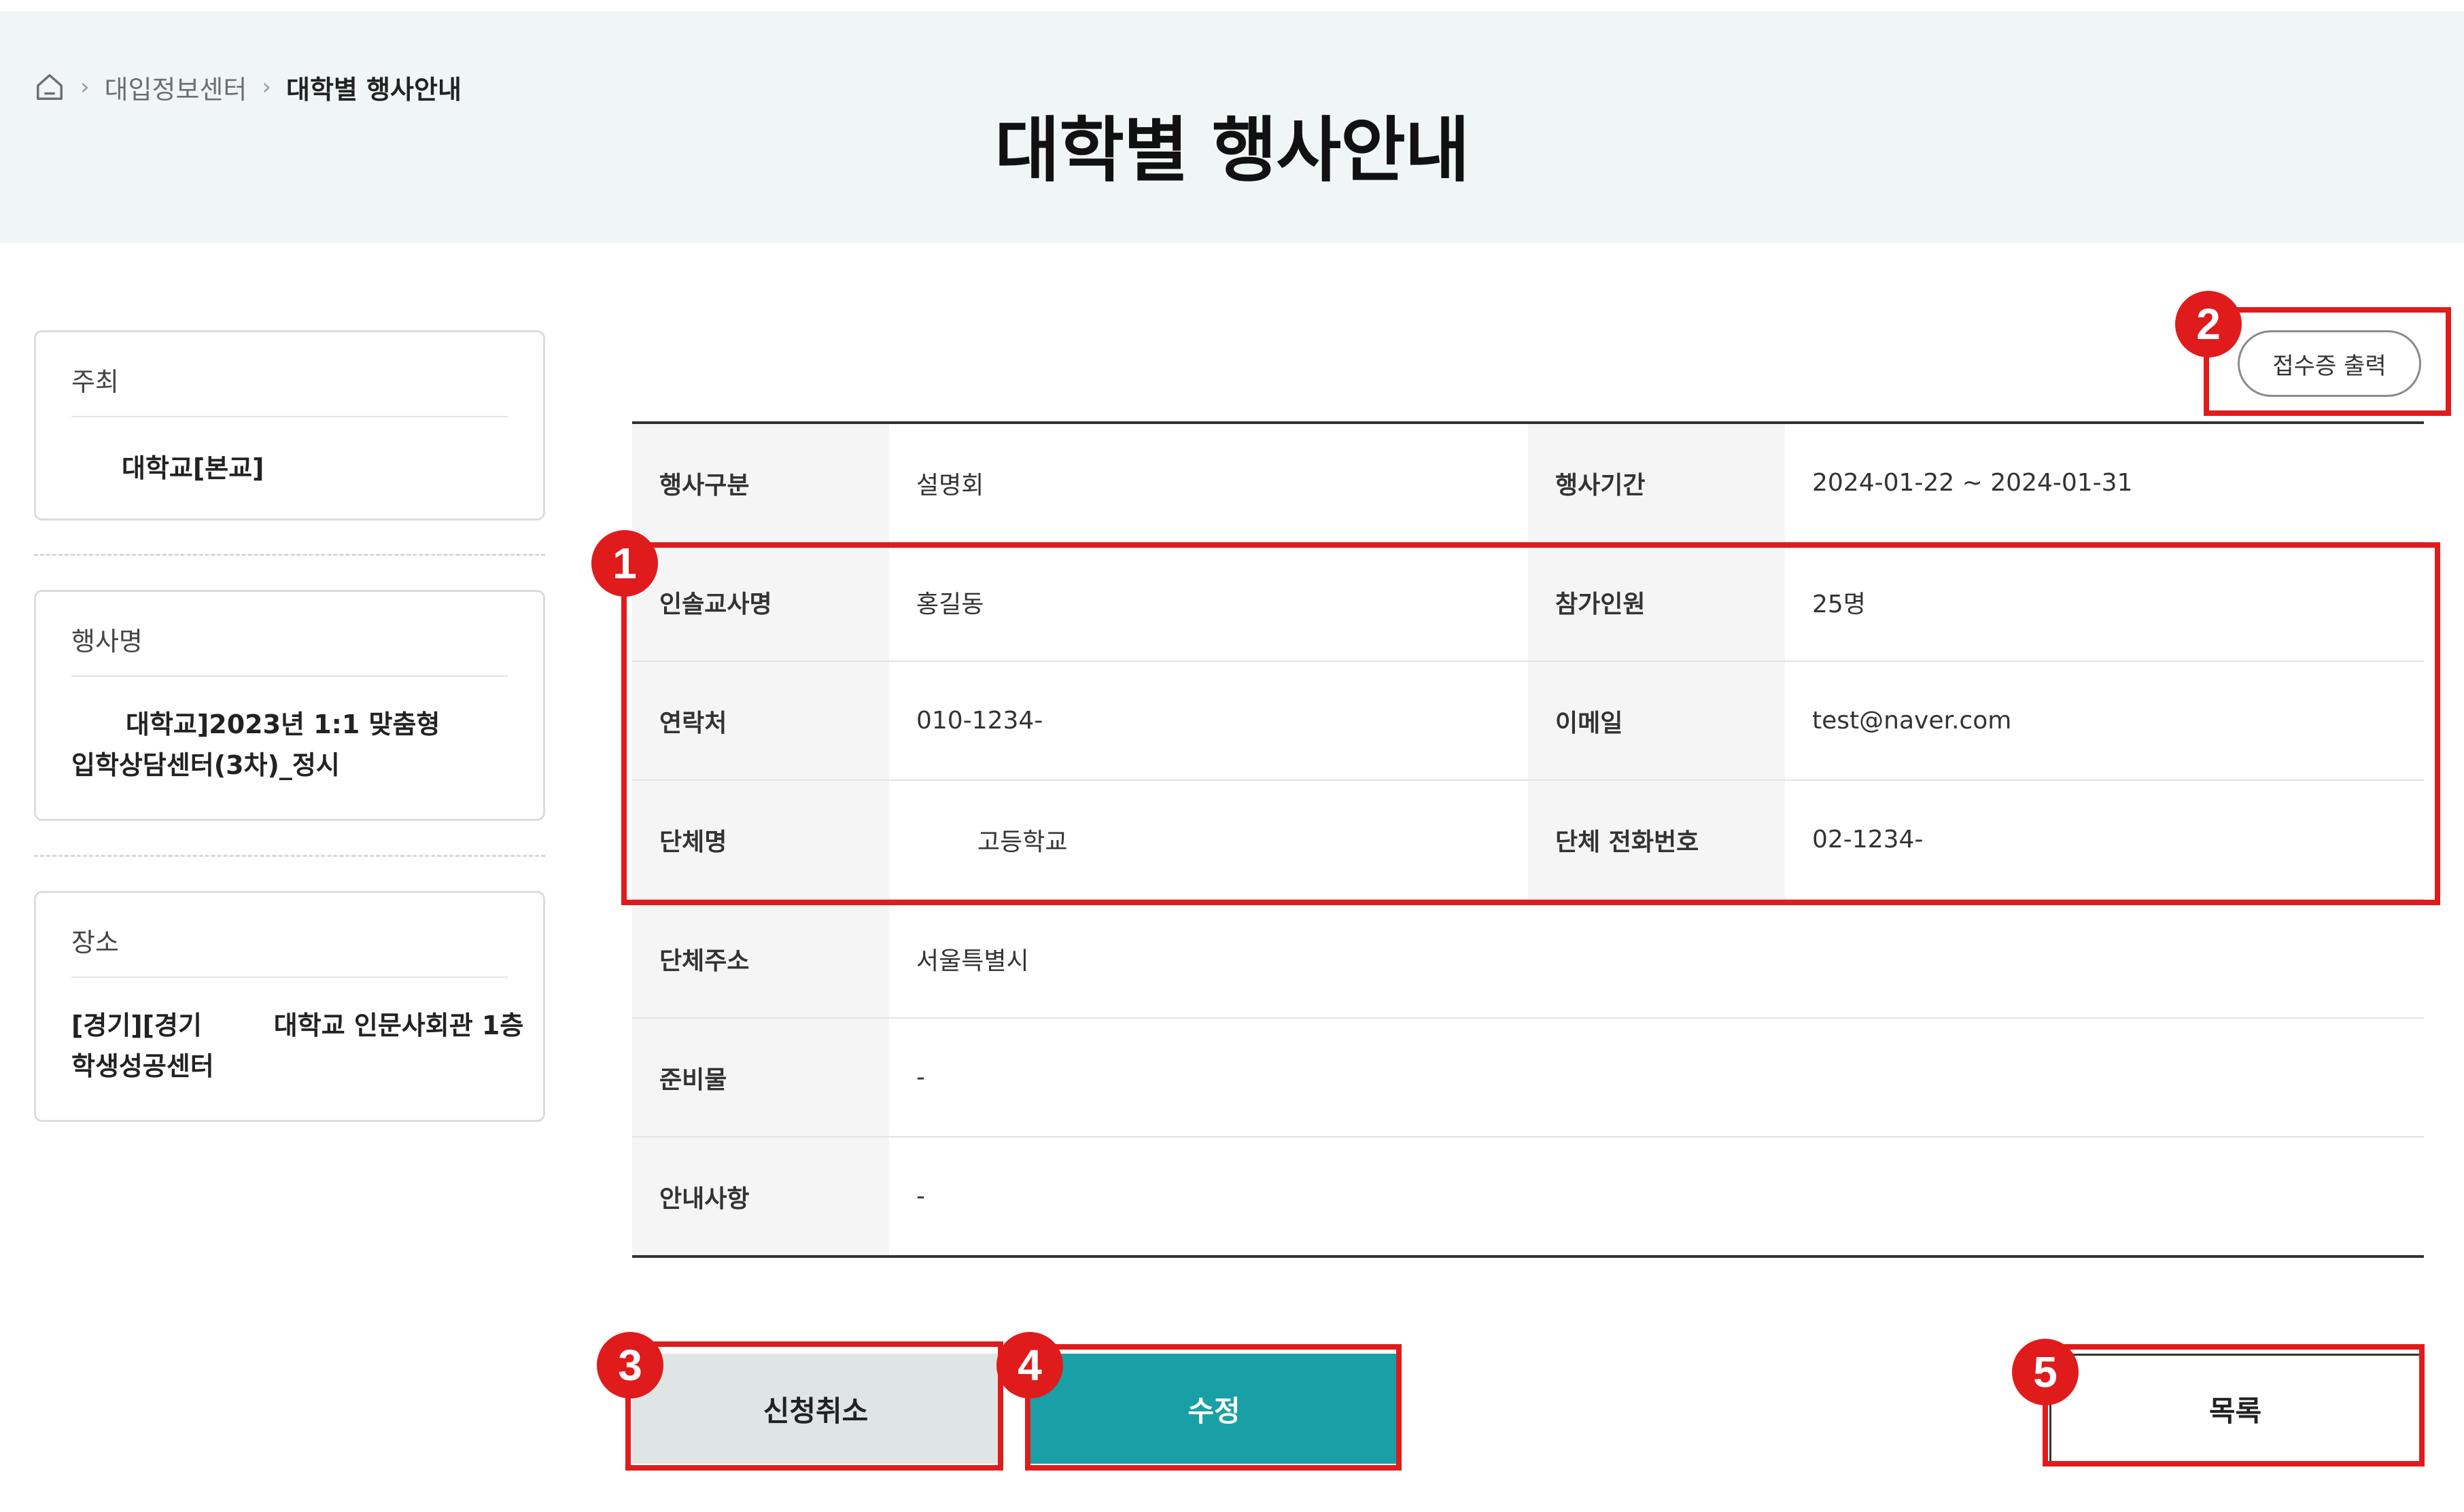  What do you see at coordinates (289, 425) in the screenshot?
I see `host-card: 주최 대학교[본교]` at bounding box center [289, 425].